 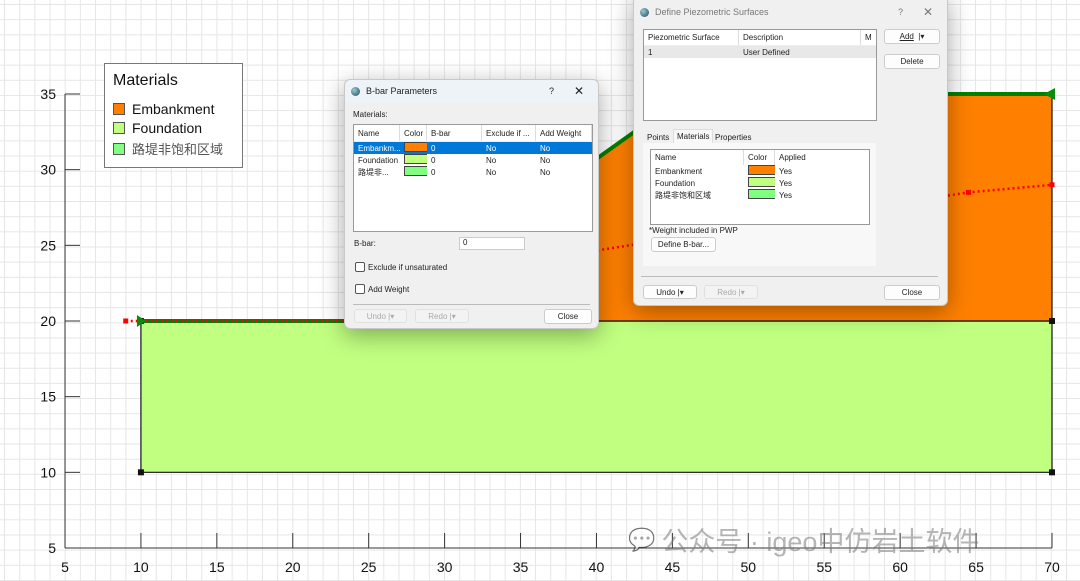 What do you see at coordinates (805, 157) in the screenshot?
I see `col-header: Applied` at bounding box center [805, 157].